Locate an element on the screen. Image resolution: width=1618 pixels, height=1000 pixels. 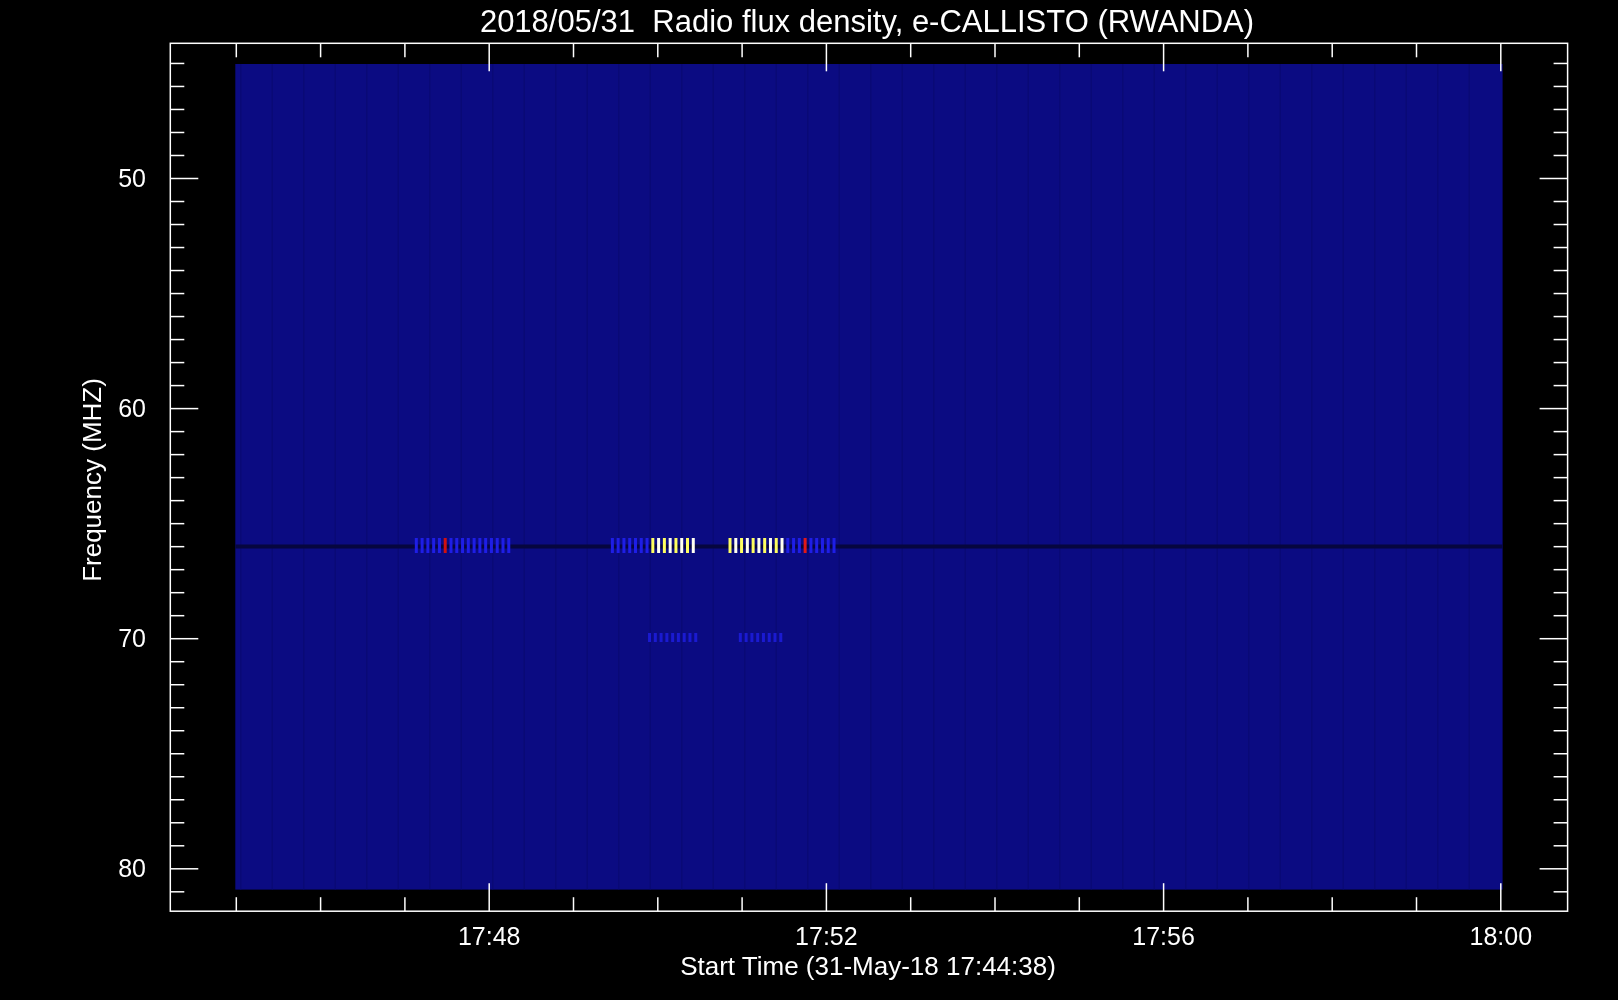
x-tick-label: 18:00 is located at coordinates (1501, 936).